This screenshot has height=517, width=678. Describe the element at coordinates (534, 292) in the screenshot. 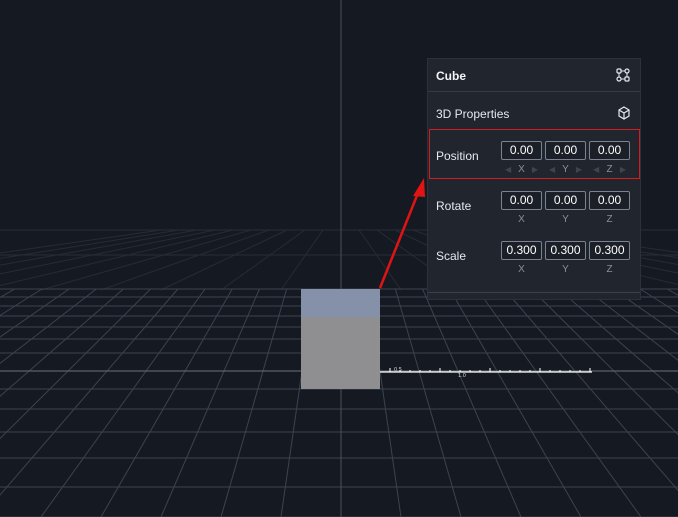

I see `panel-divider` at that location.